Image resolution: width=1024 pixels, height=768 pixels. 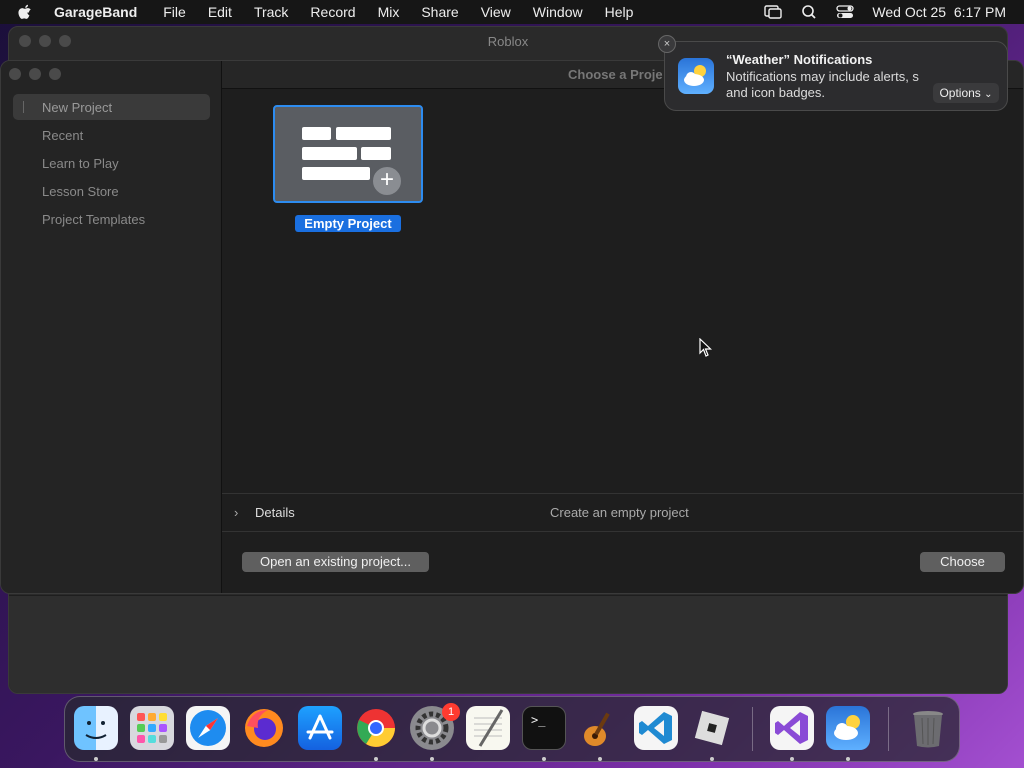 I want to click on notification-body-line: Notifications may include alerts, s, so click(x=822, y=76).